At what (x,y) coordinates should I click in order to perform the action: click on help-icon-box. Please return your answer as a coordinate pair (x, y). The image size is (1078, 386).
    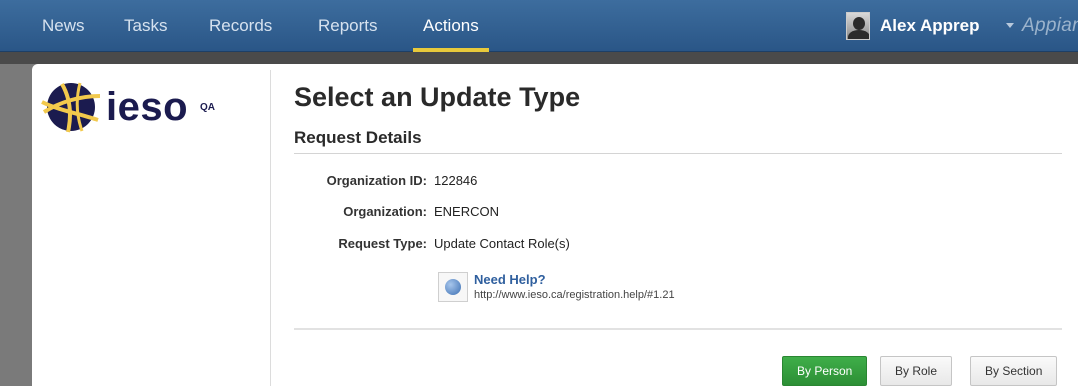
    Looking at the image, I should click on (453, 287).